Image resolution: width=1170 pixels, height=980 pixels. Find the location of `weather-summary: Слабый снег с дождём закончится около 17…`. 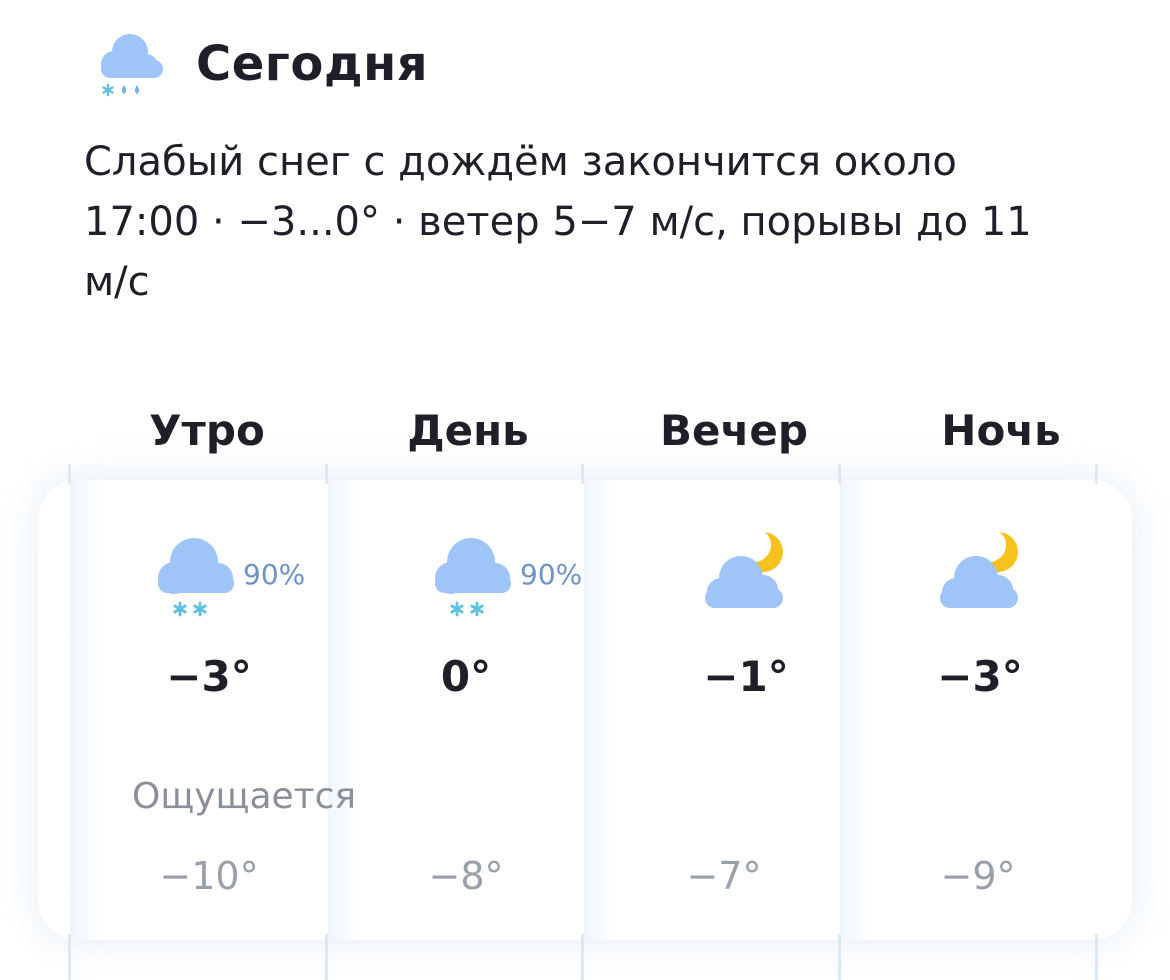

weather-summary: Слабый снег с дождём закончится около 17… is located at coordinates (558, 222).